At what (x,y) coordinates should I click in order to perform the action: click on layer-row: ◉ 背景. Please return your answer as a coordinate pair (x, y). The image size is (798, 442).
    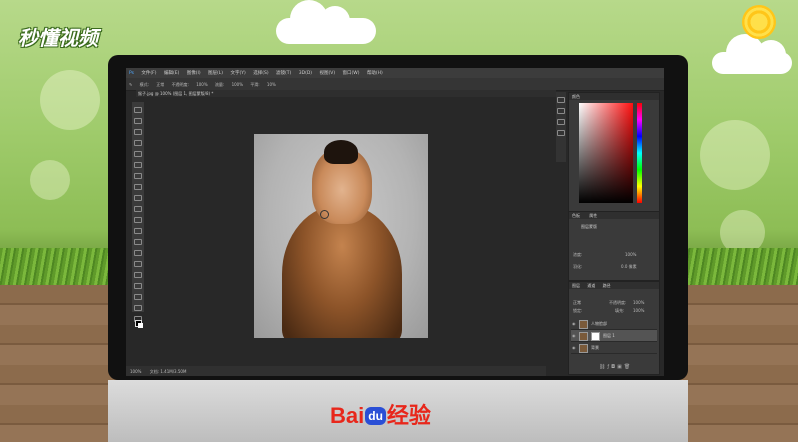
    Looking at the image, I should click on (614, 348).